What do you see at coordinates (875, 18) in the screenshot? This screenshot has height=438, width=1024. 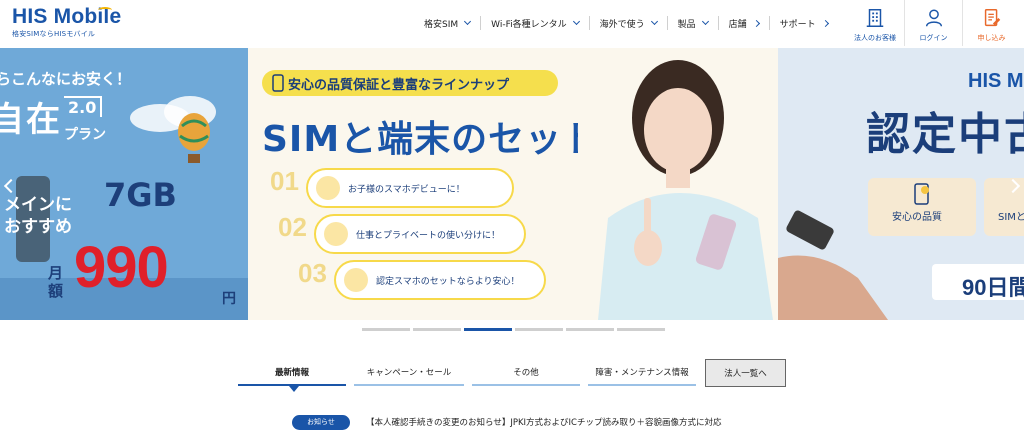 I see `building-icon` at bounding box center [875, 18].